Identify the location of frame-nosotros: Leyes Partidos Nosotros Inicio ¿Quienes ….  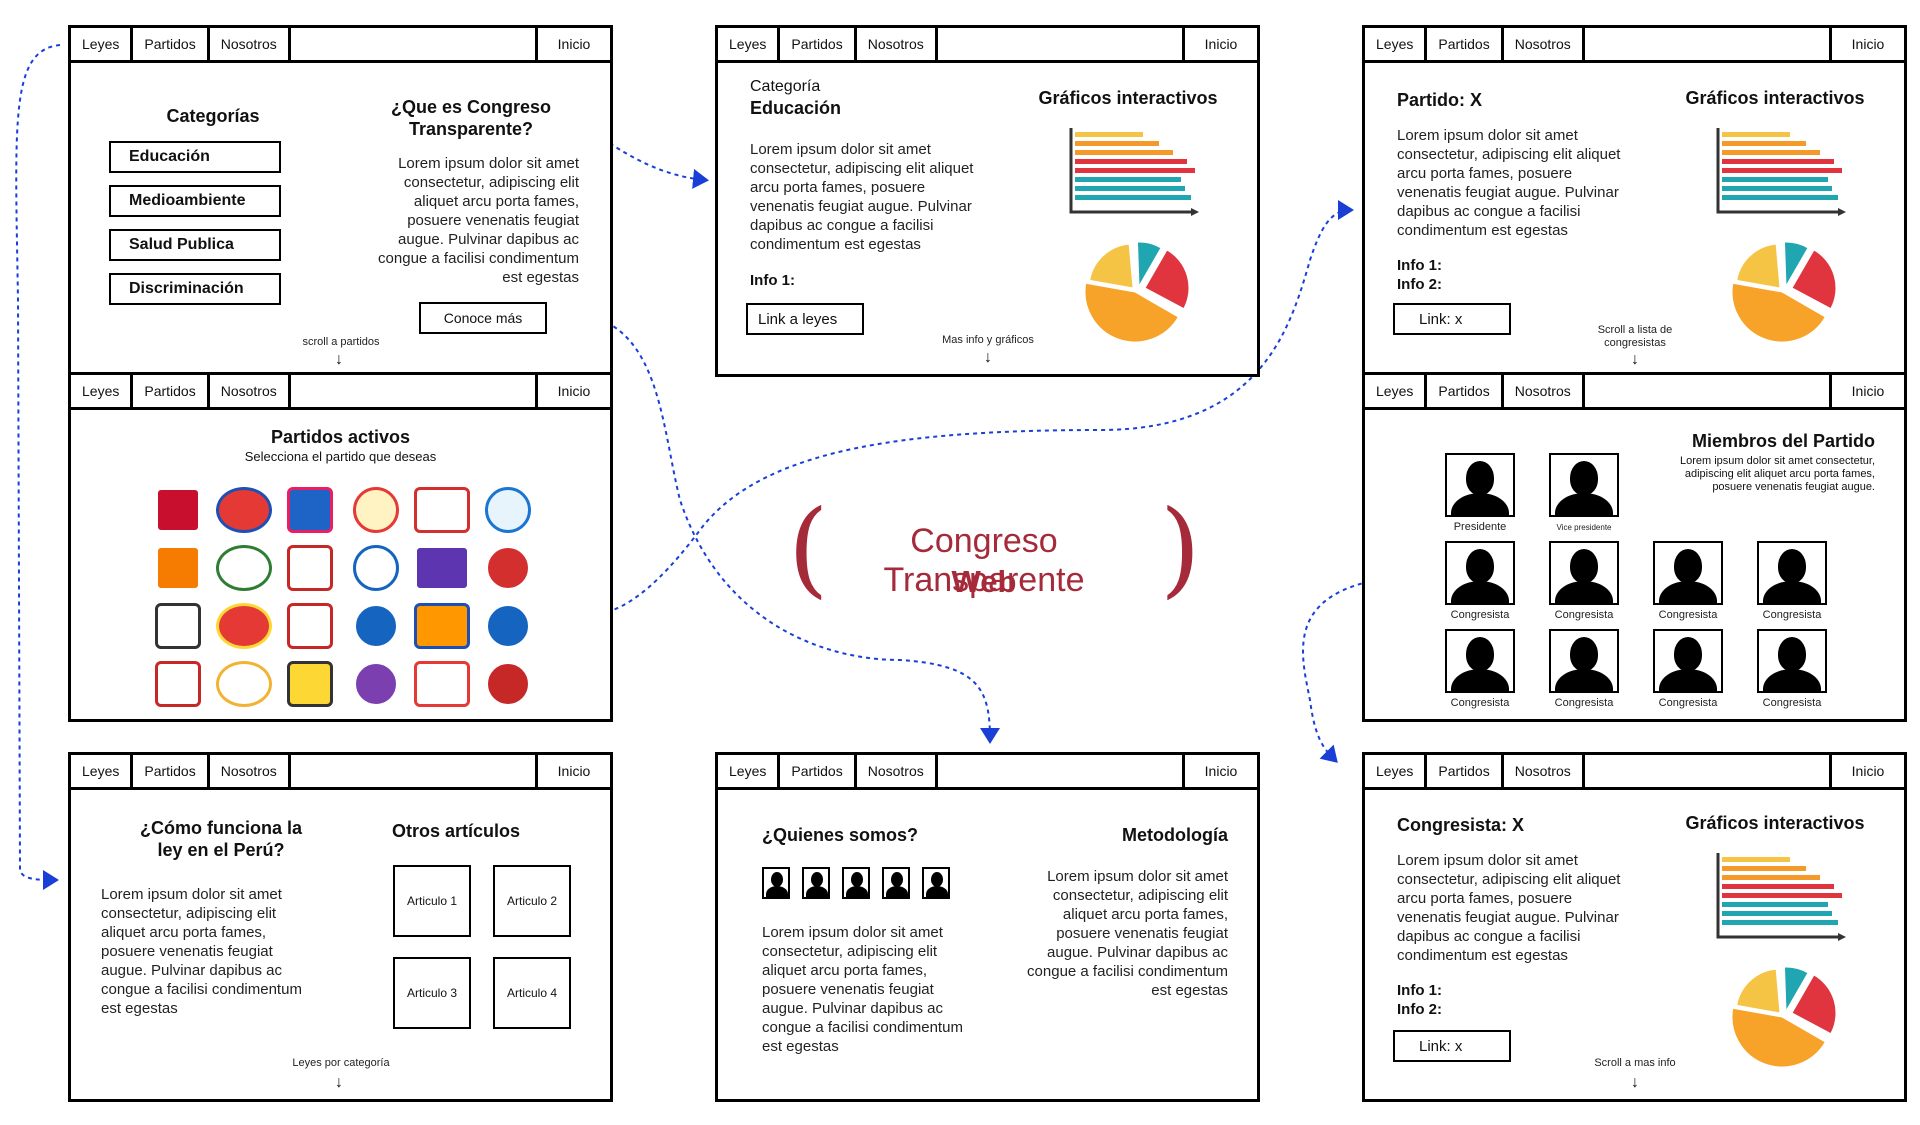
(987, 927).